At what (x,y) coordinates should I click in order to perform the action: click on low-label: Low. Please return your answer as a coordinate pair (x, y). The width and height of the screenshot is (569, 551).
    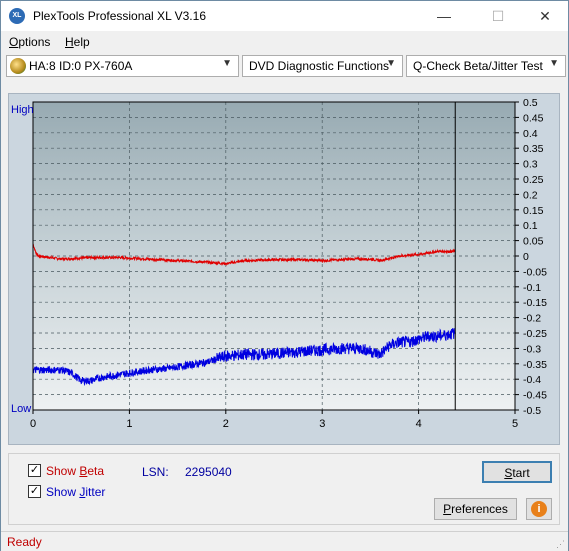
    Looking at the image, I should click on (21, 409).